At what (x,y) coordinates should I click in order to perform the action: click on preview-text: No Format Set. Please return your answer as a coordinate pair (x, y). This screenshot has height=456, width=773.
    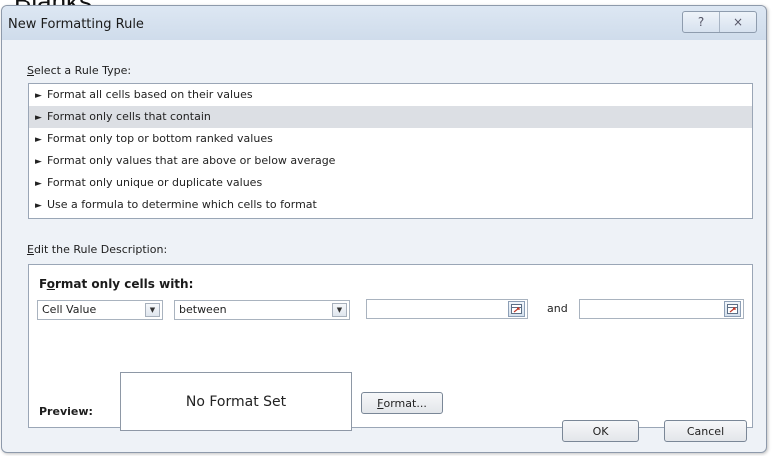
    Looking at the image, I should click on (236, 401).